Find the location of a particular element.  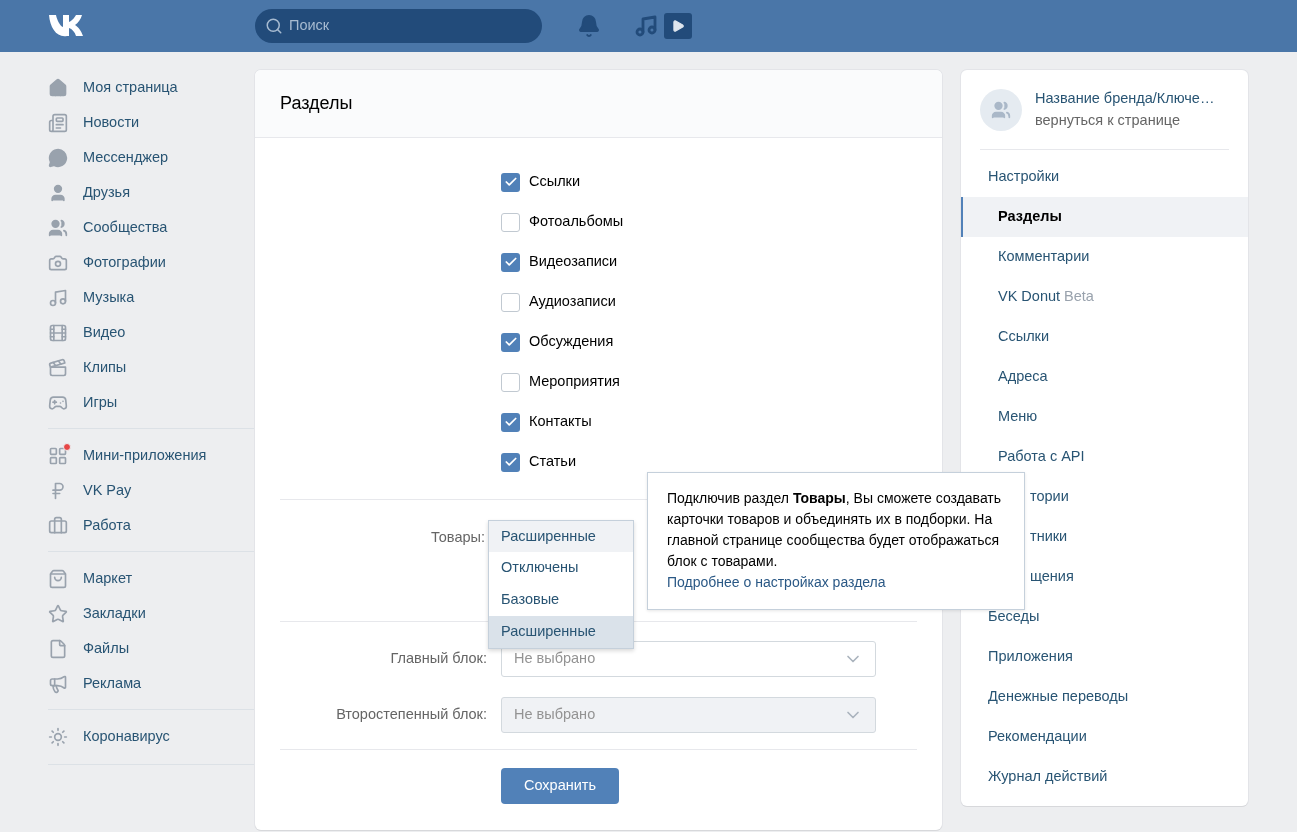

menu-item: Настройки is located at coordinates (1104, 177).